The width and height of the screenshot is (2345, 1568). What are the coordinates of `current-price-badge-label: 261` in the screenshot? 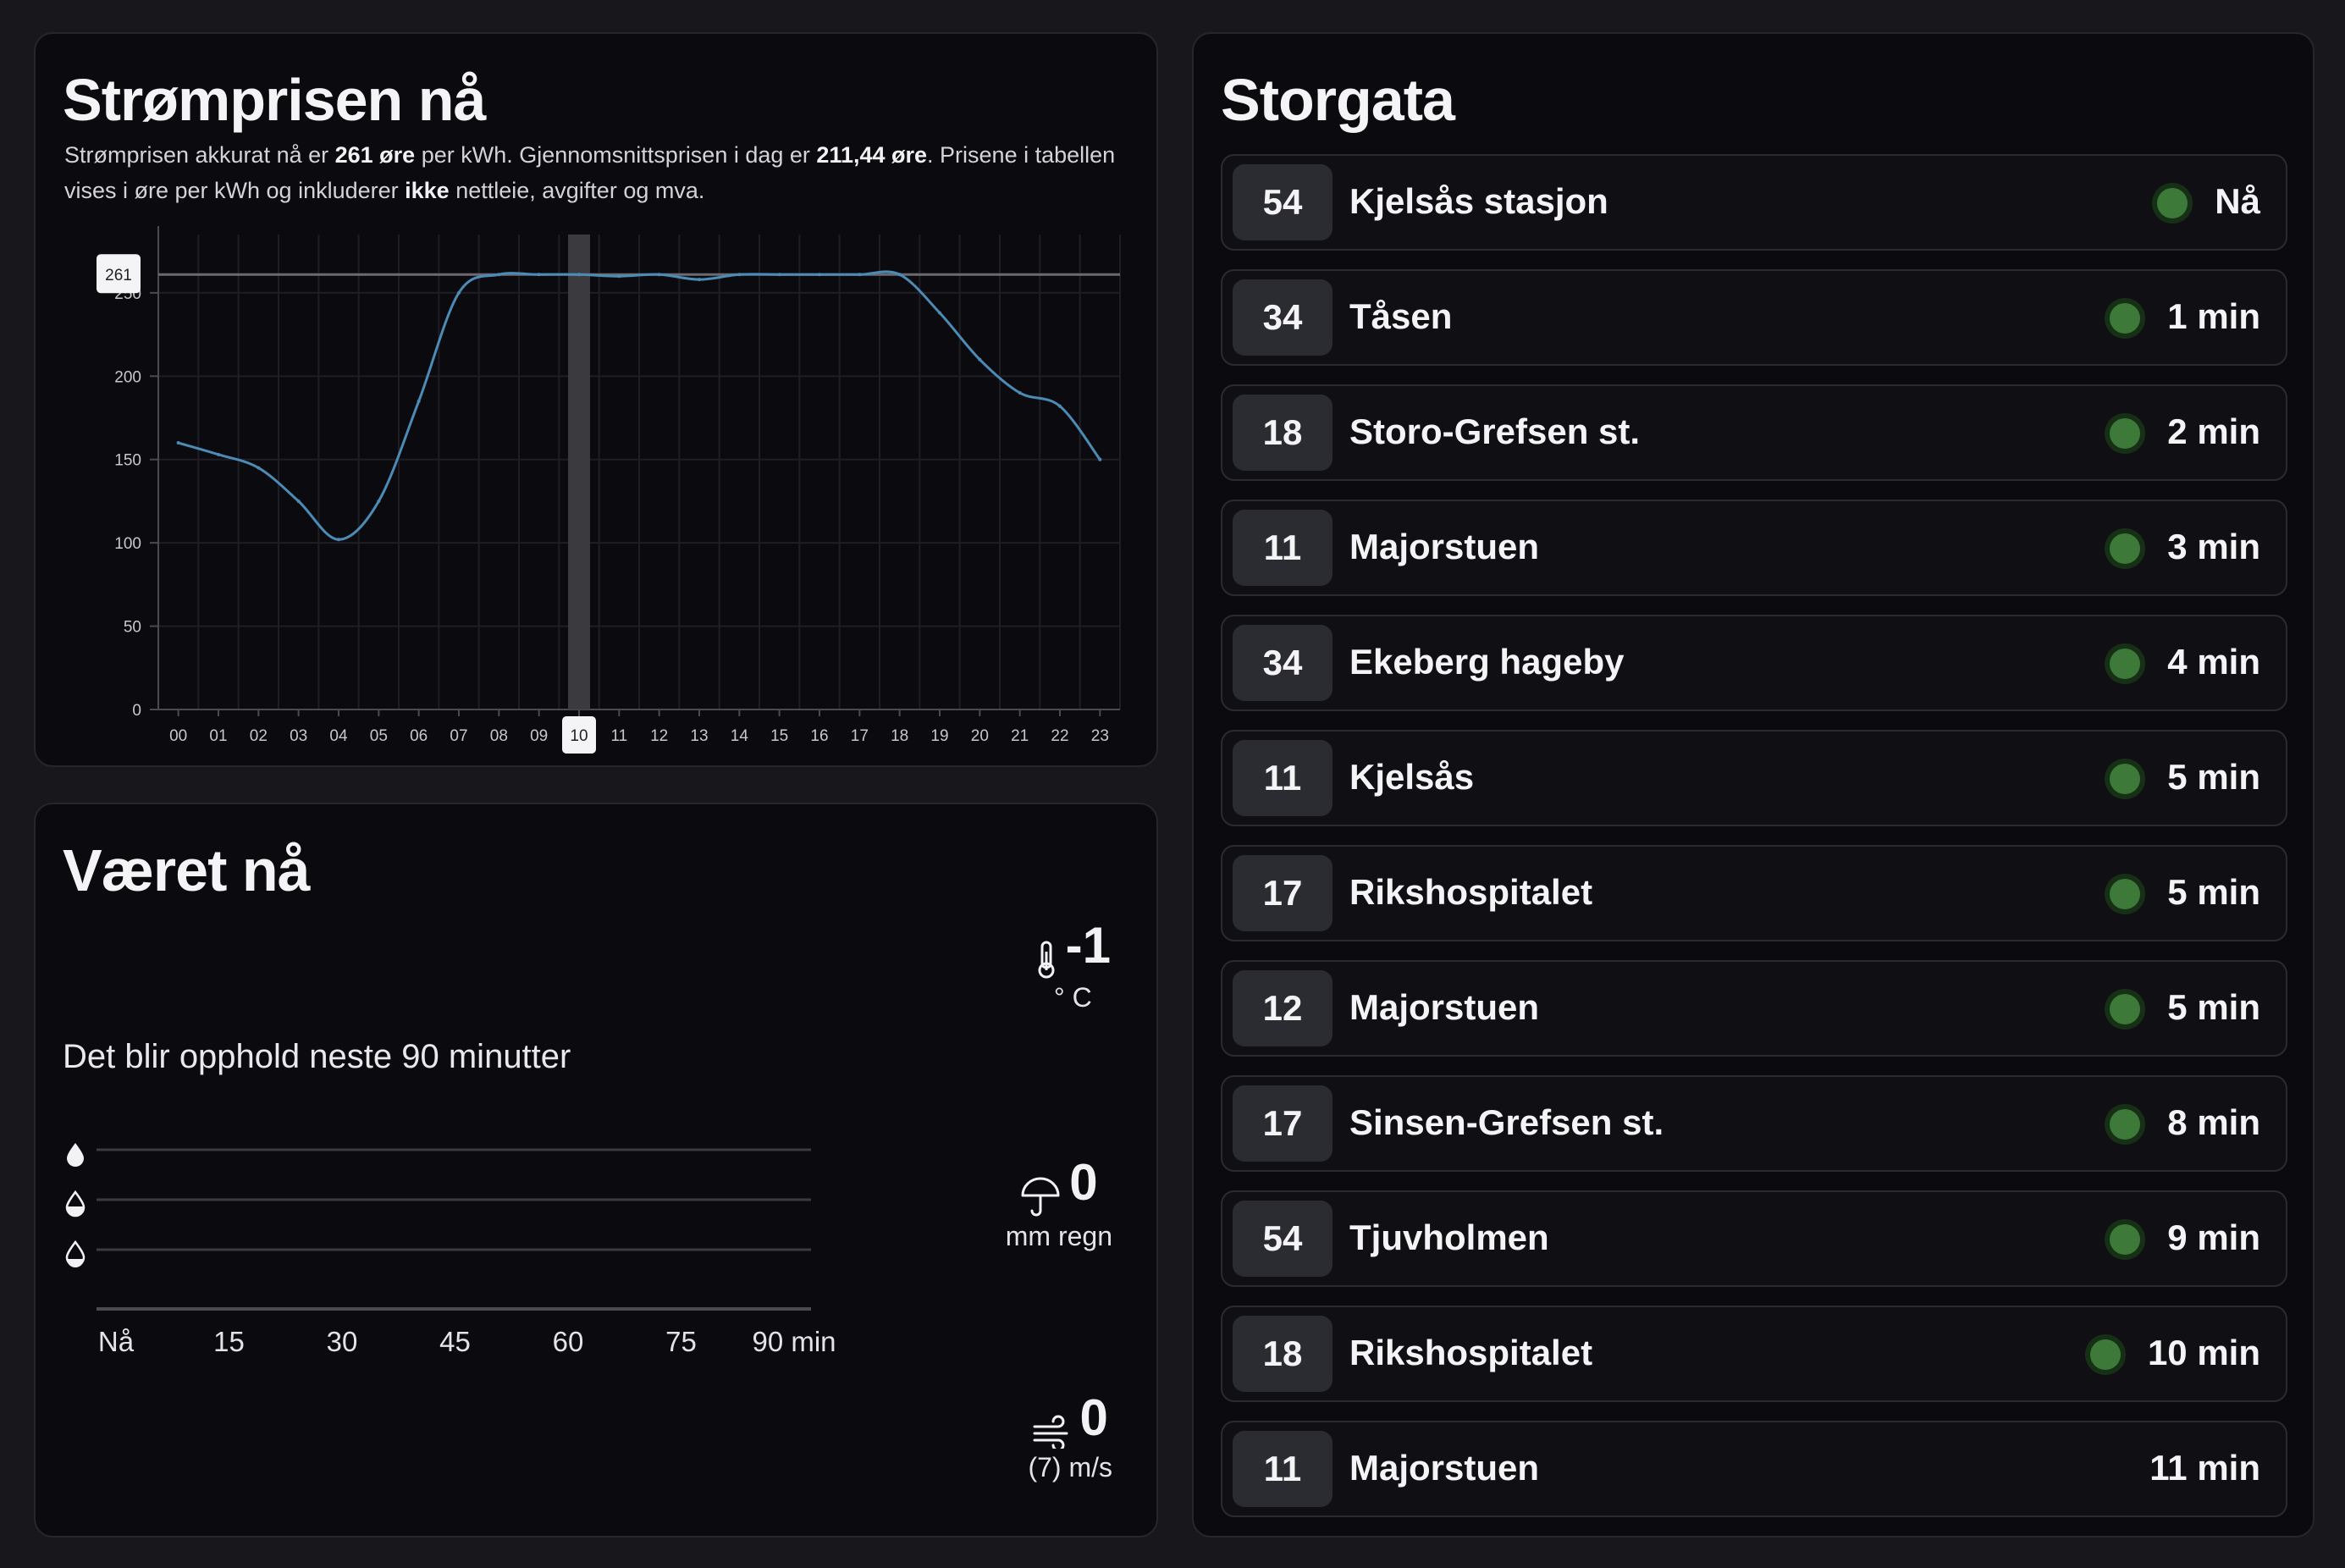 It's located at (119, 275).